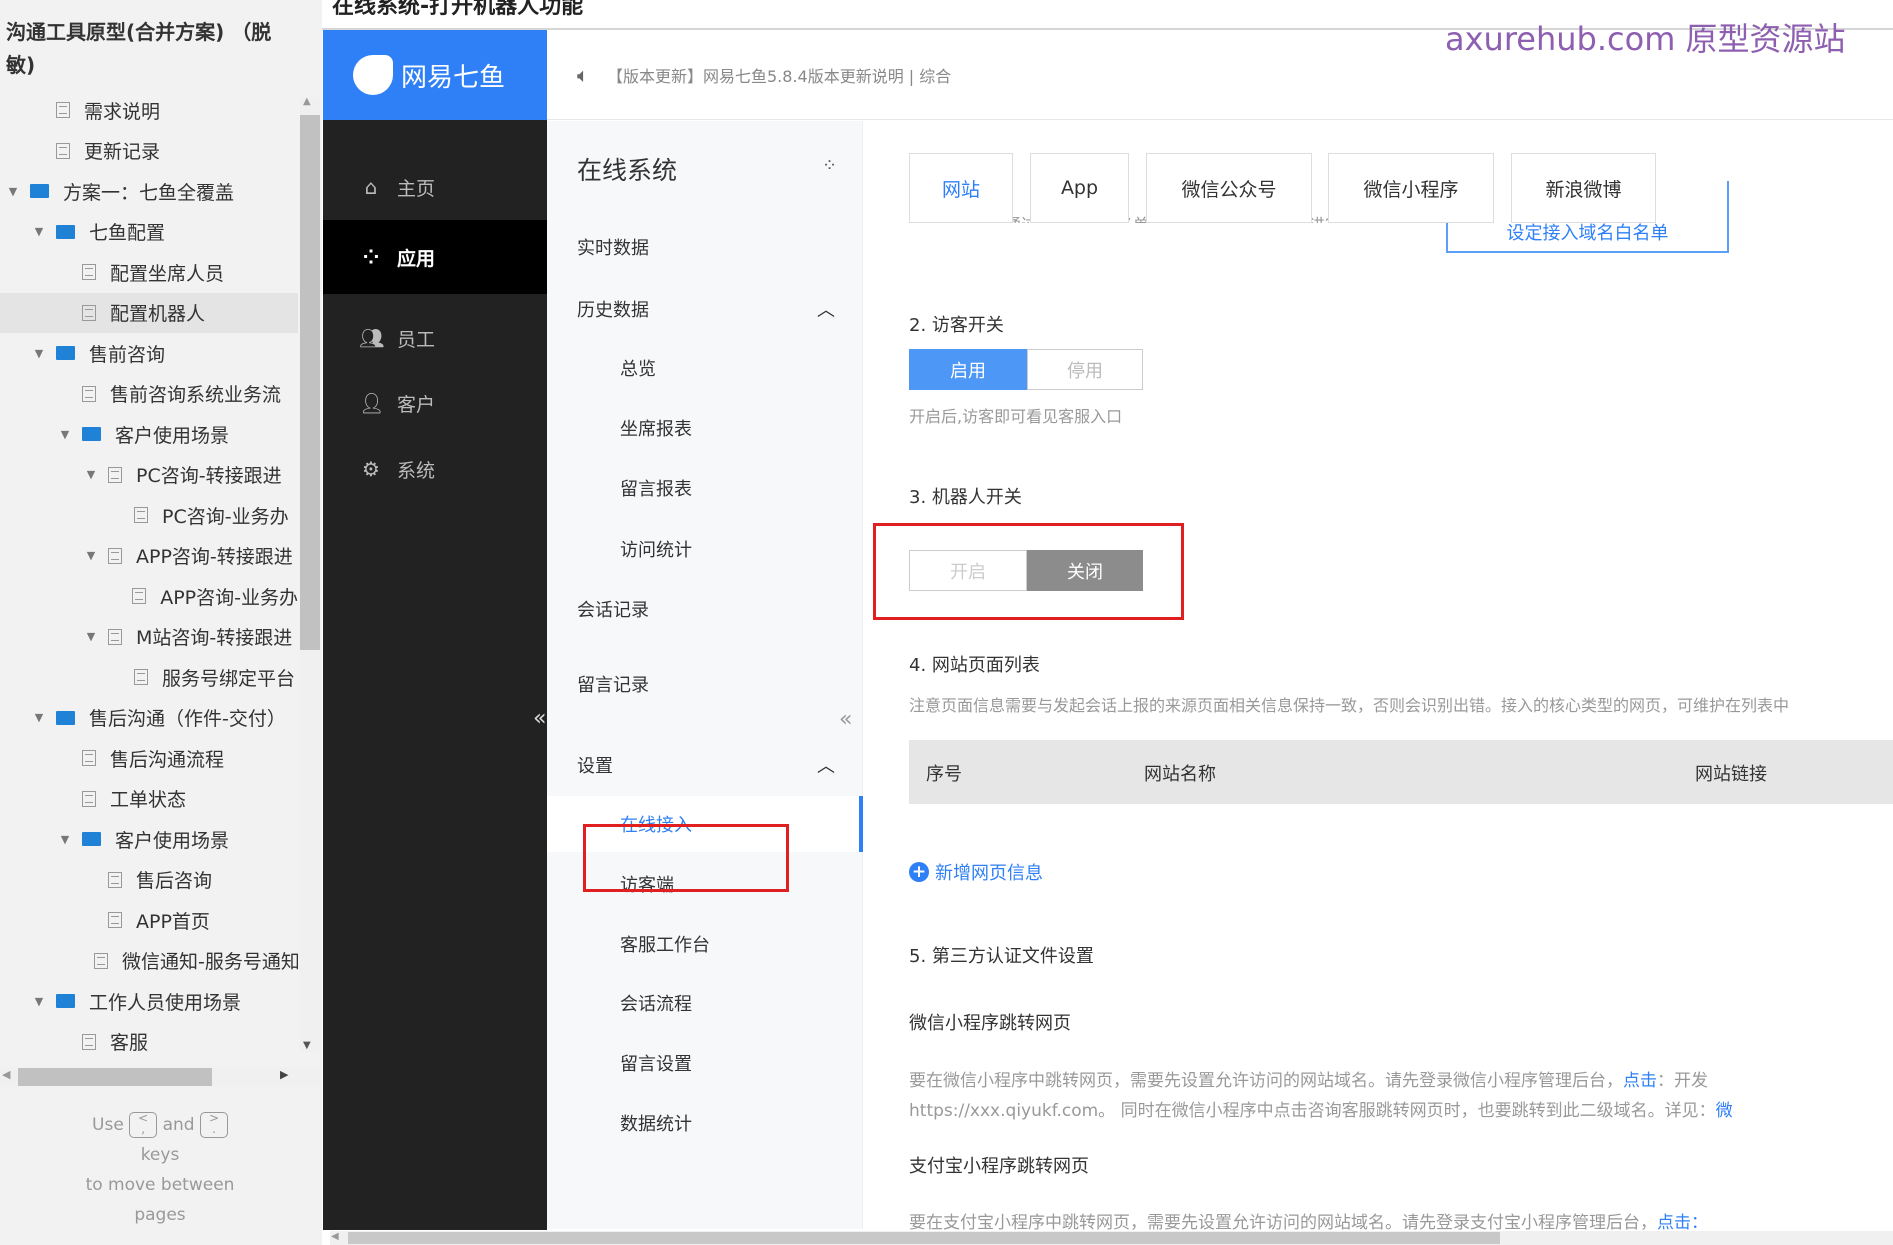  I want to click on subnav-item: 会话记录, so click(705, 609).